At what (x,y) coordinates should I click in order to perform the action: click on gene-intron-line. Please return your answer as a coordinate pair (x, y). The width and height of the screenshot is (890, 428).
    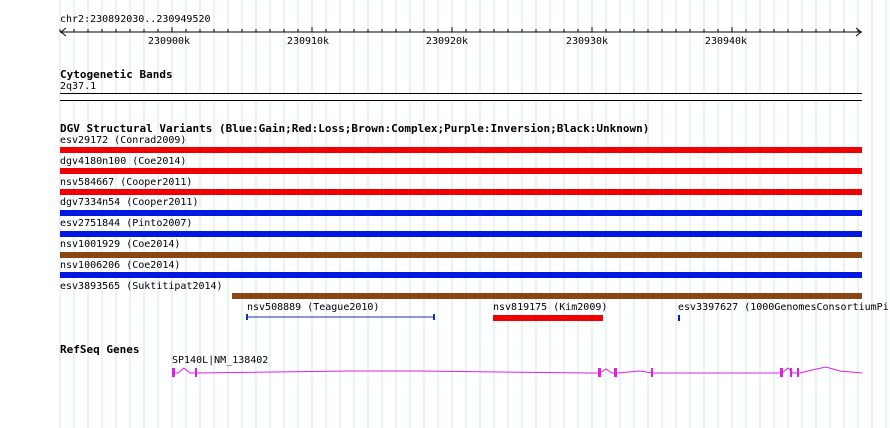
    Looking at the image, I should click on (517, 370).